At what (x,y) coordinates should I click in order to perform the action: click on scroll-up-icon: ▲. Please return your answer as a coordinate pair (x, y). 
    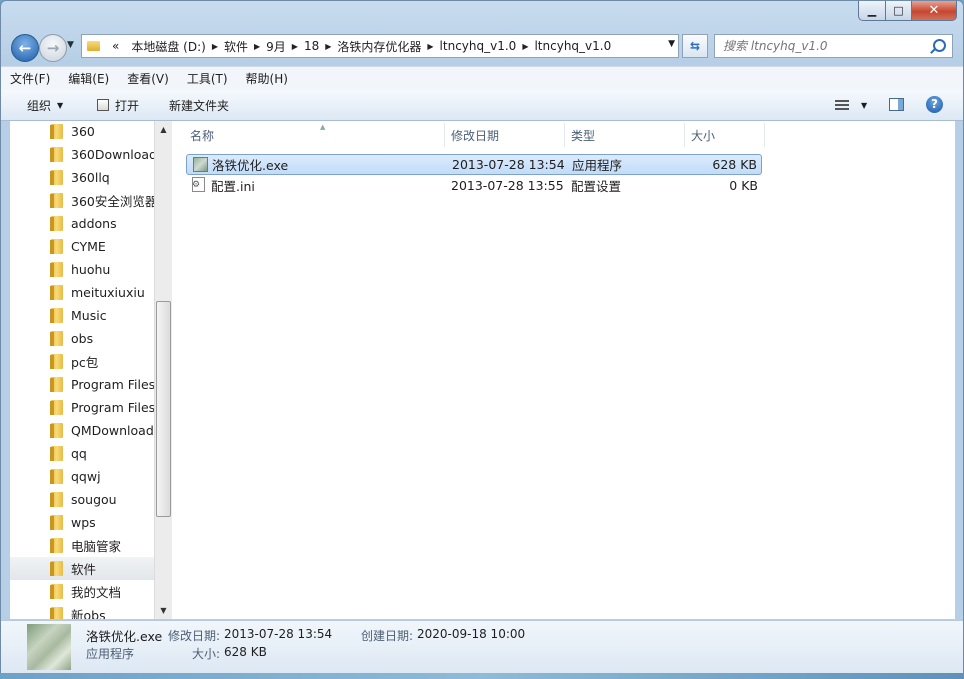
    Looking at the image, I should click on (163, 129).